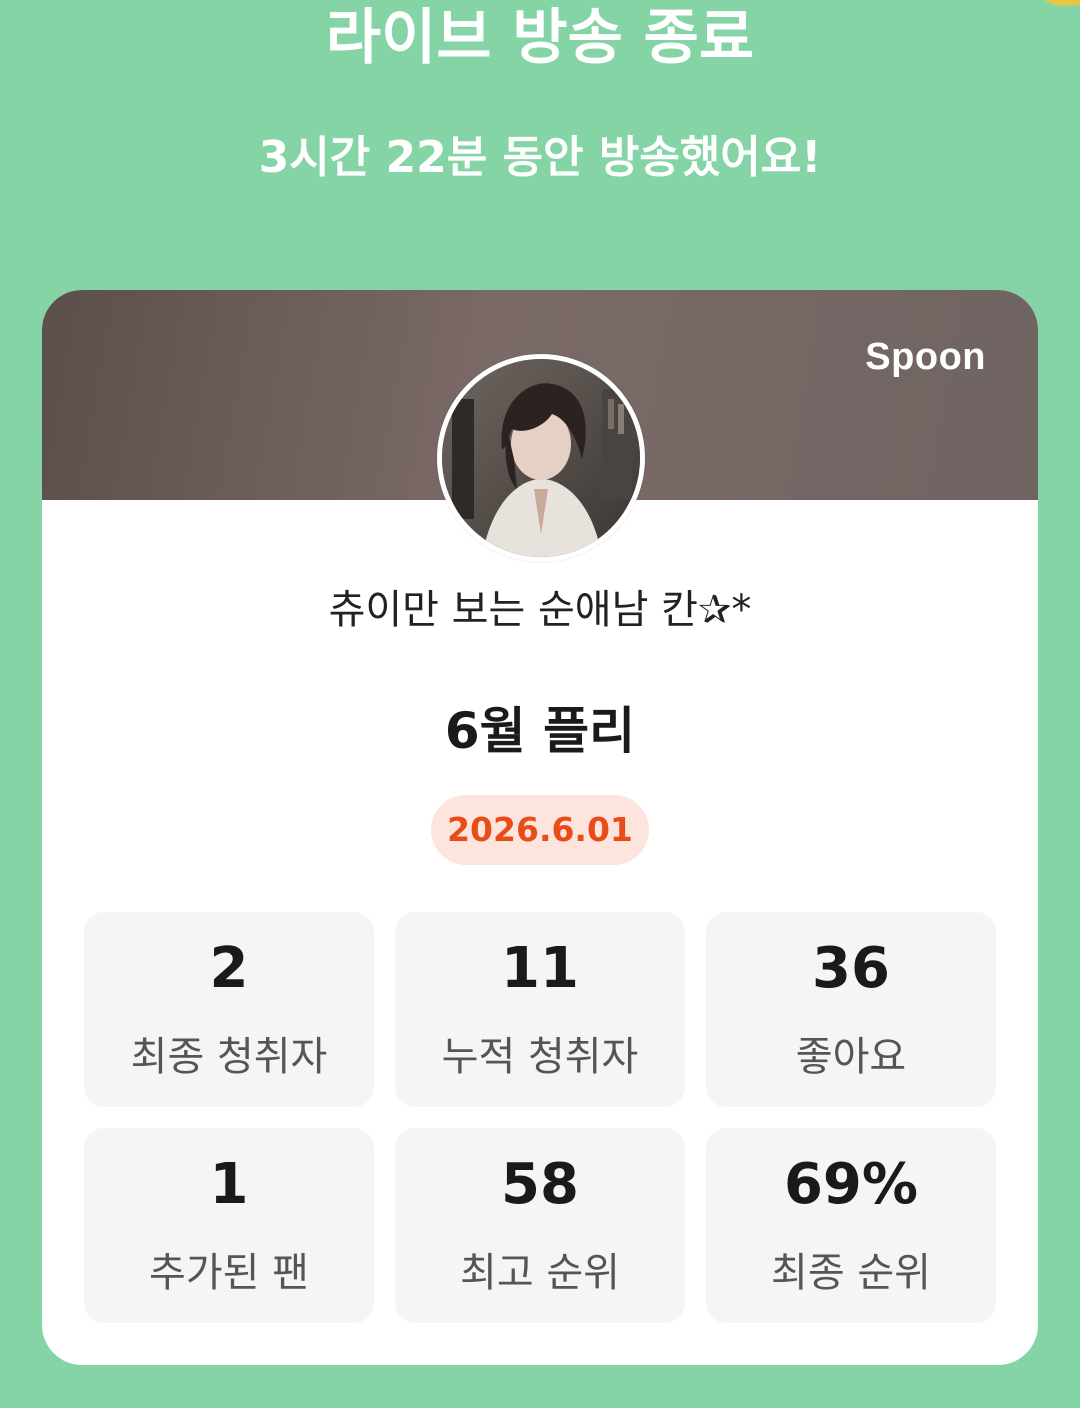 The width and height of the screenshot is (1080, 1408). I want to click on stat-value: 11, so click(540, 968).